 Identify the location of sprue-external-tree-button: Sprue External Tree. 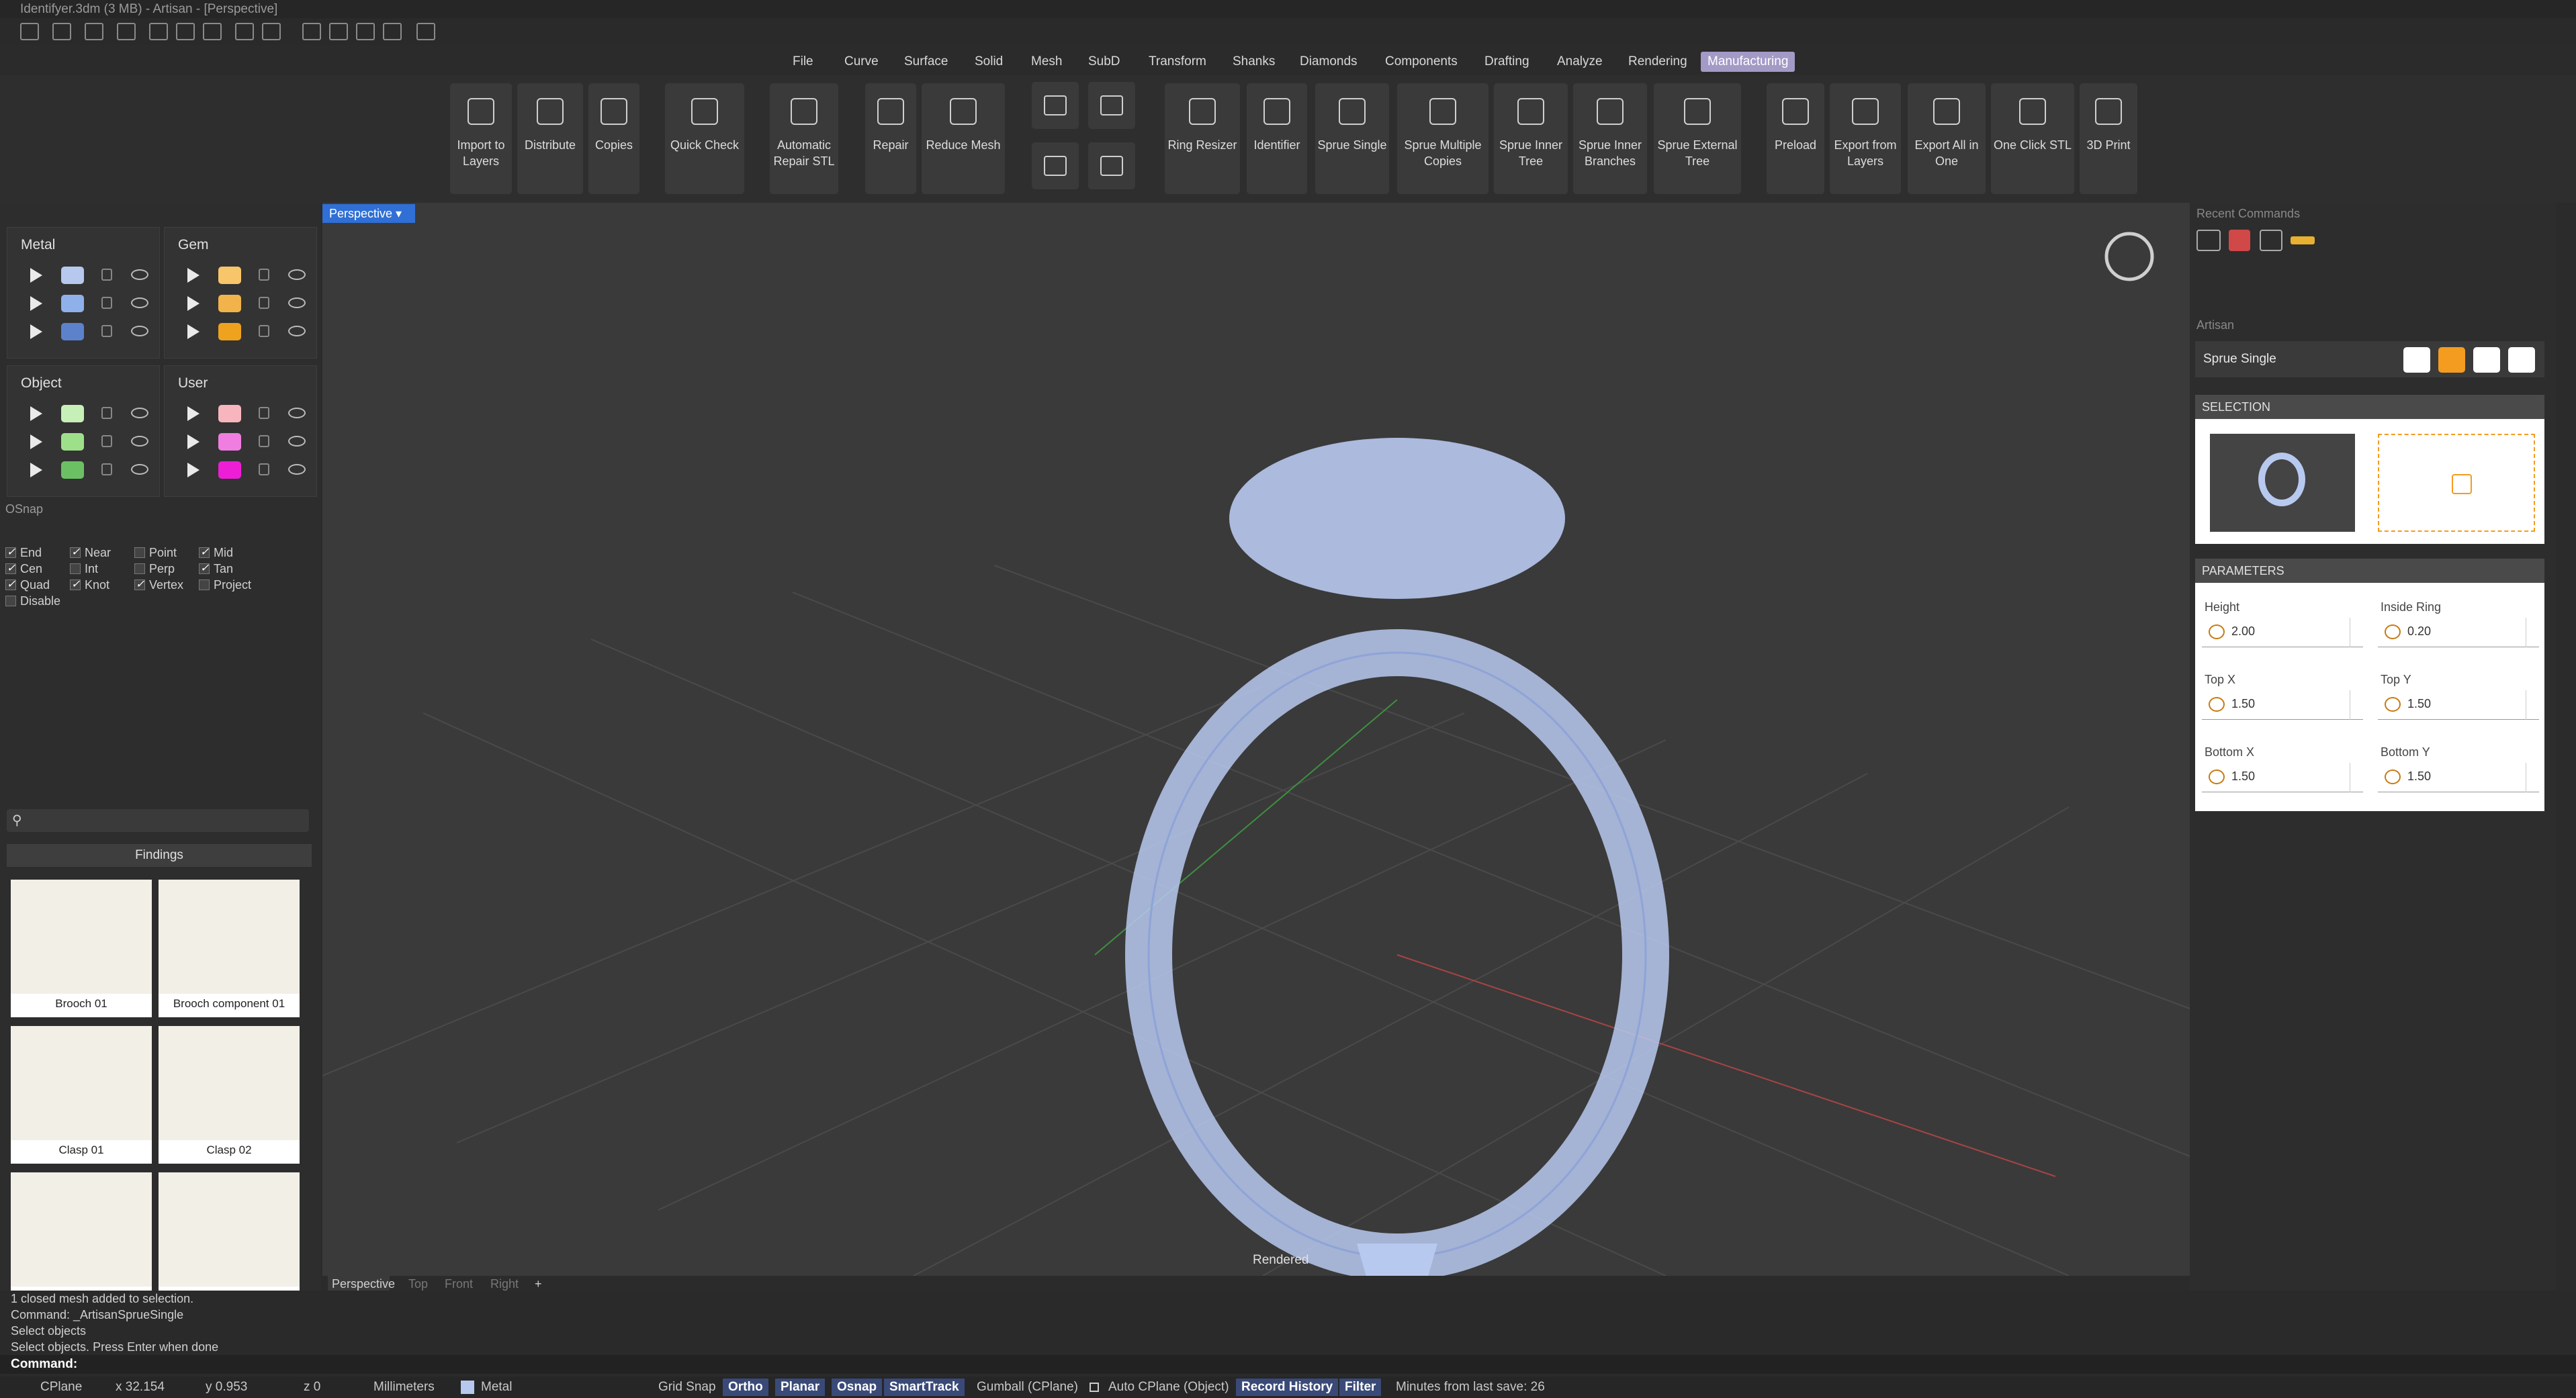
(1698, 138).